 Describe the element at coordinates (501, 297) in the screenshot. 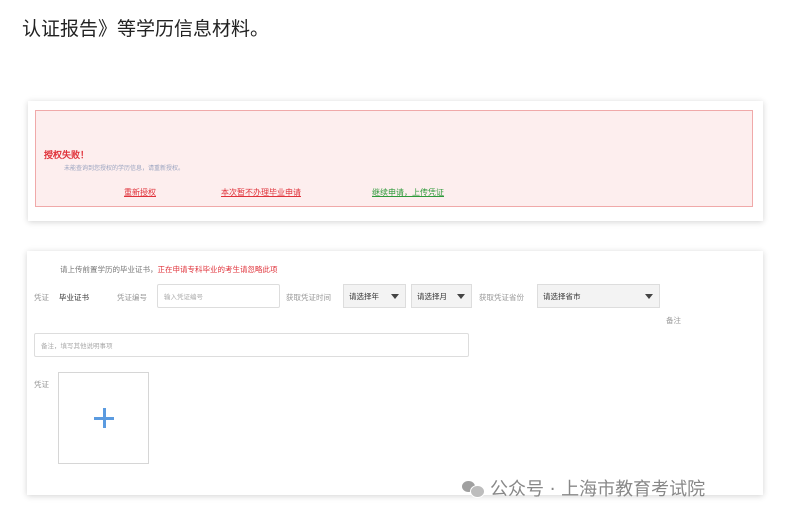

I see `cert-province-label: 获取凭证省份` at that location.